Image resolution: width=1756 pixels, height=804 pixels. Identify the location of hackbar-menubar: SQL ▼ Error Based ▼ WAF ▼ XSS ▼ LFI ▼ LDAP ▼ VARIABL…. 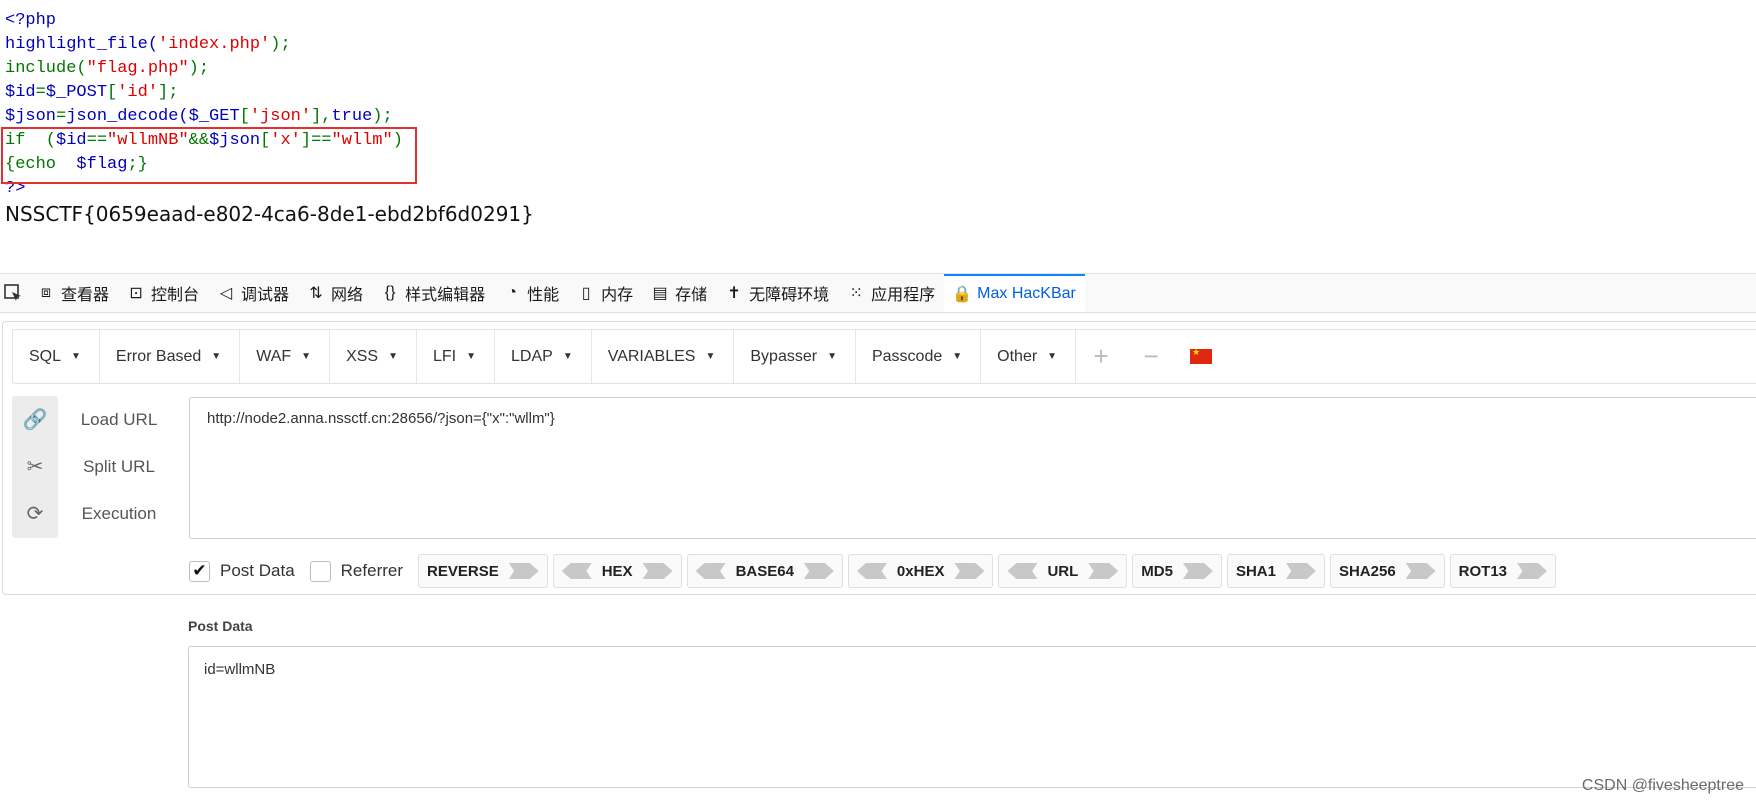
(884, 356).